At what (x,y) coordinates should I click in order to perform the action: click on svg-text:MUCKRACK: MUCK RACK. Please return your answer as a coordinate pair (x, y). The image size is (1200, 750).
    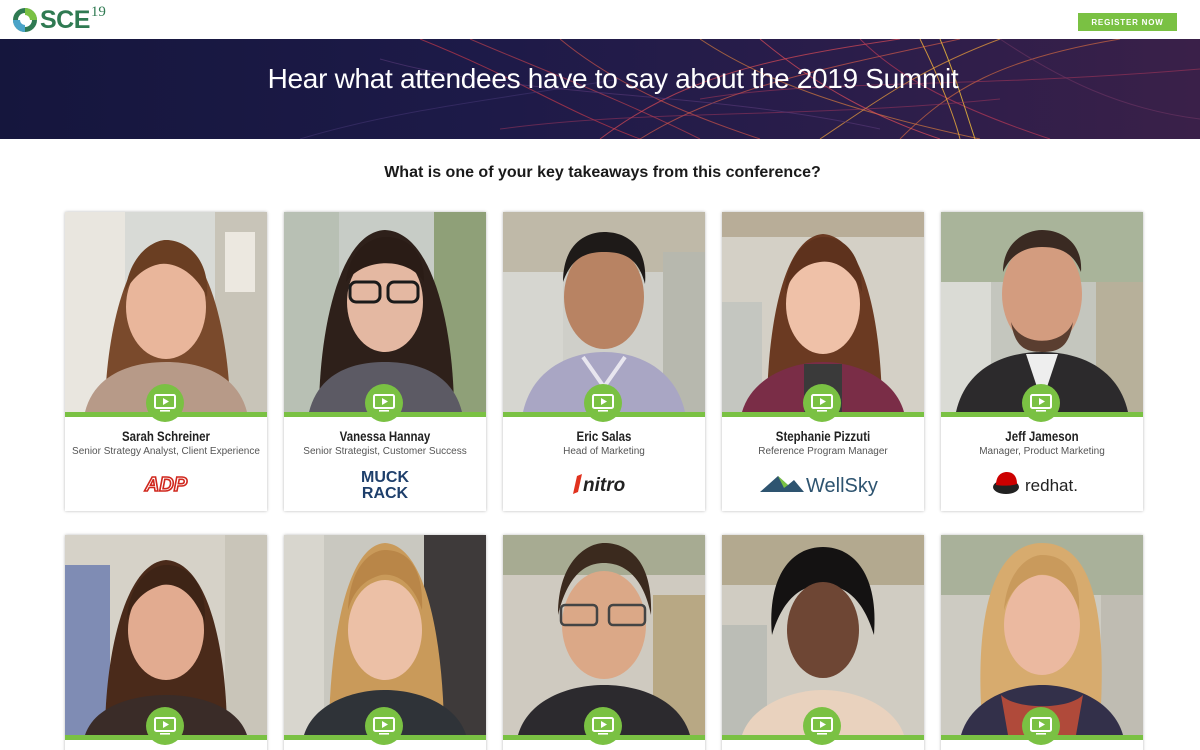
    Looking at the image, I should click on (385, 485).